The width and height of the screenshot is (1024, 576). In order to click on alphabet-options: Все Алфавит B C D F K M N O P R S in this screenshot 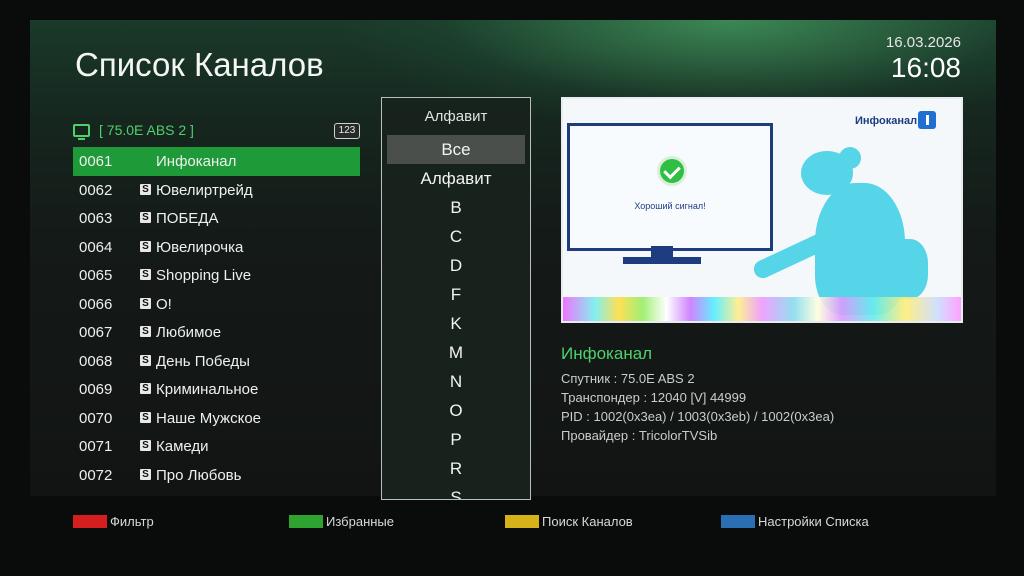, I will do `click(456, 317)`.